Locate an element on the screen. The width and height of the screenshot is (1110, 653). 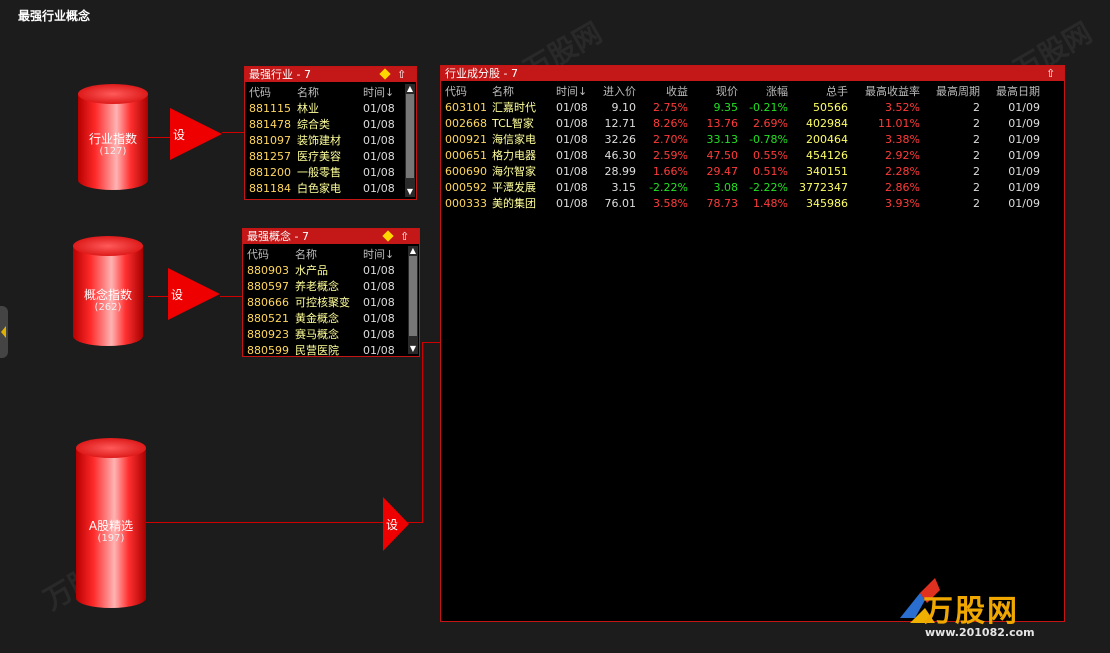
col-header: 总手 is located at coordinates (818, 91).